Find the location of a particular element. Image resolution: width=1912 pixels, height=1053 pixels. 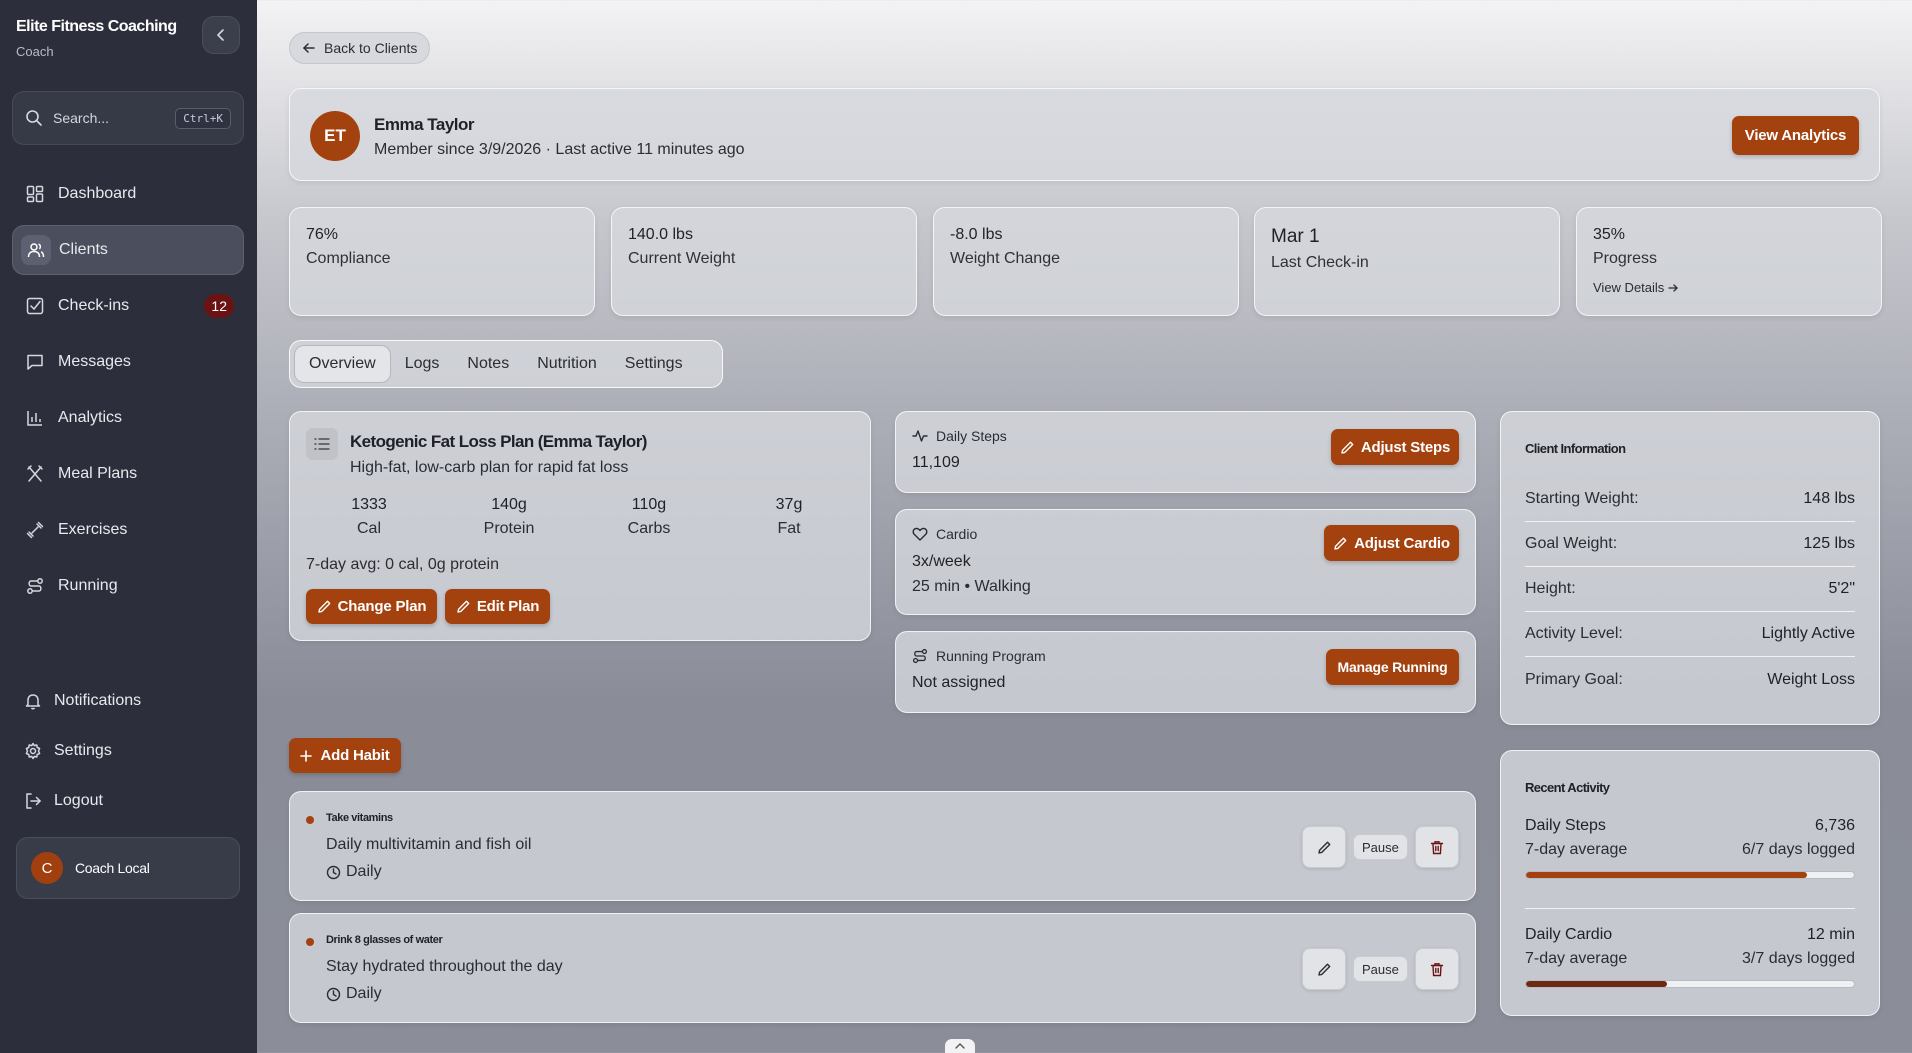

habit-status-dot is located at coordinates (310, 820).